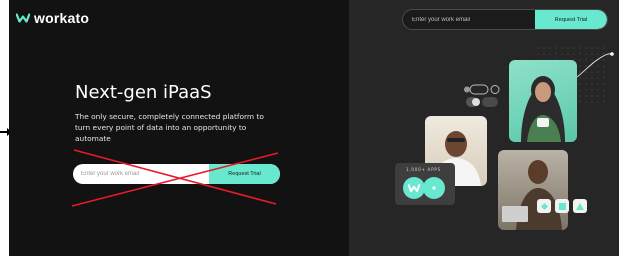 Image resolution: width=619 pixels, height=256 pixels. What do you see at coordinates (482, 95) in the screenshot?
I see `toggle-switches-graphic` at bounding box center [482, 95].